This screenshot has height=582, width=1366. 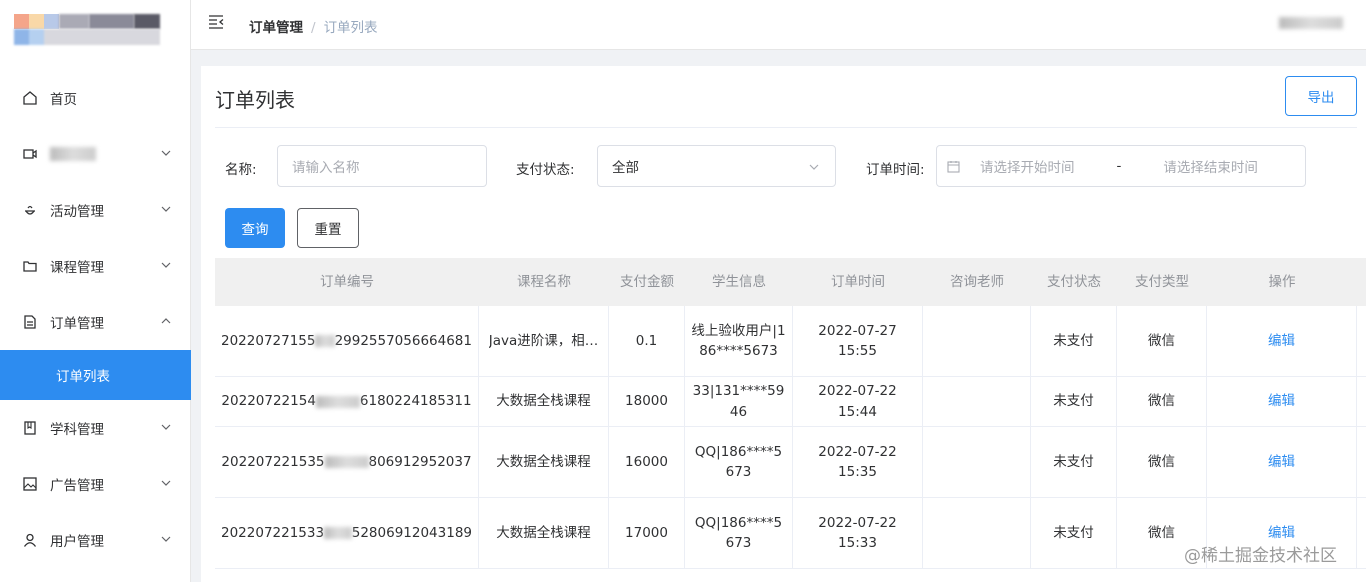 I want to click on col-header: 支付状态, so click(x=1074, y=281).